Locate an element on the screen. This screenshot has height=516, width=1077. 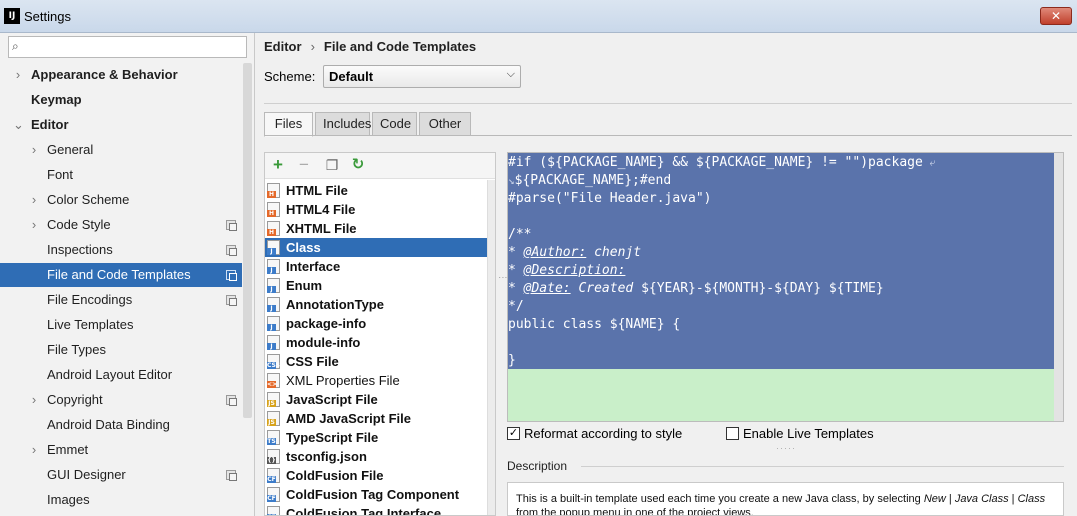
settings-search-input is located at coordinates (138, 47).